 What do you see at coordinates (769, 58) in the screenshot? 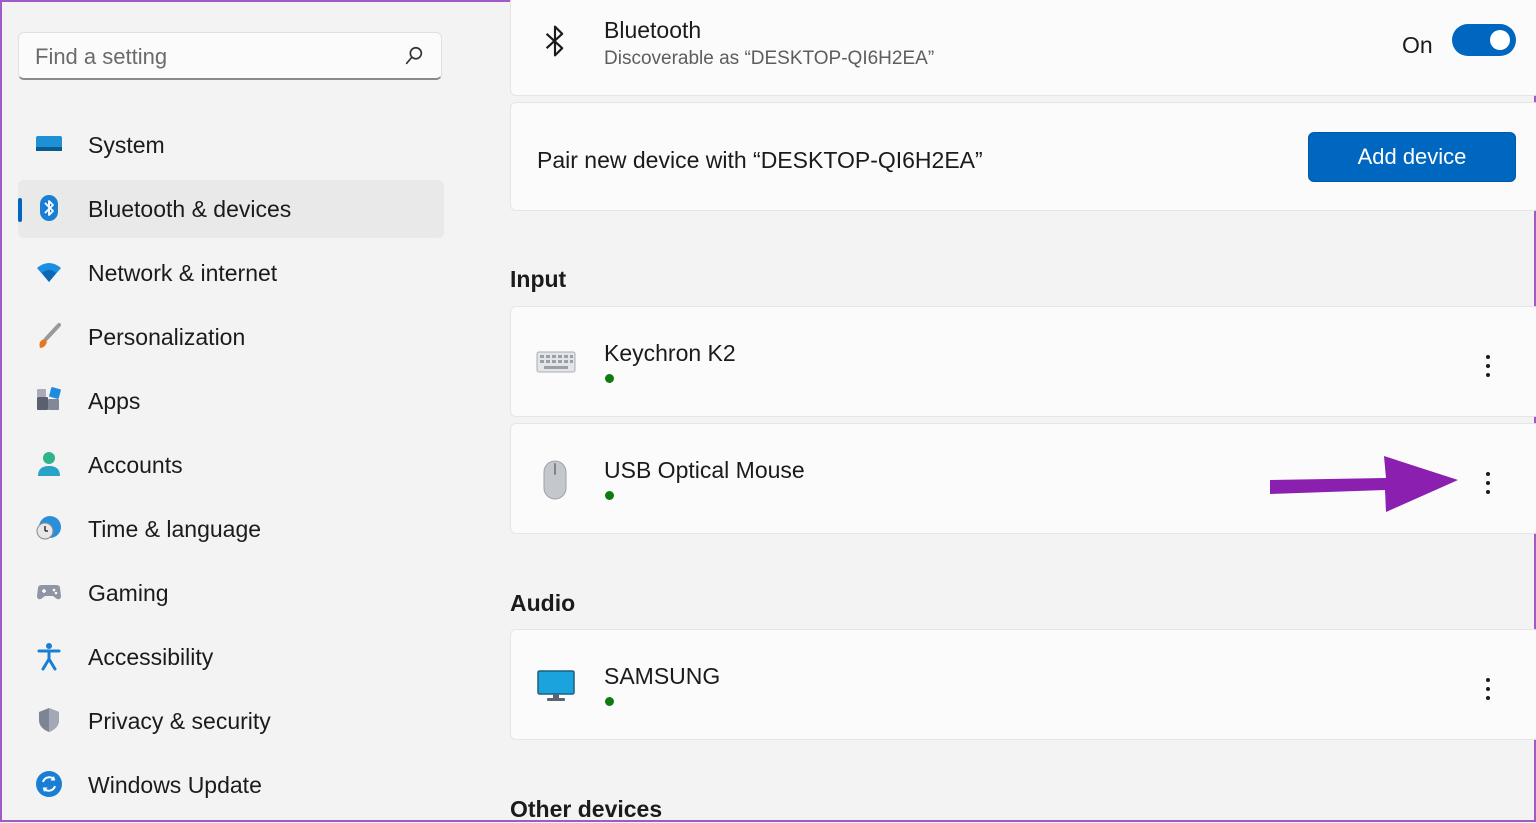
I see `bluetooth-subtitle: Discoverable as “DESKTOP-QI6H2EA”` at bounding box center [769, 58].